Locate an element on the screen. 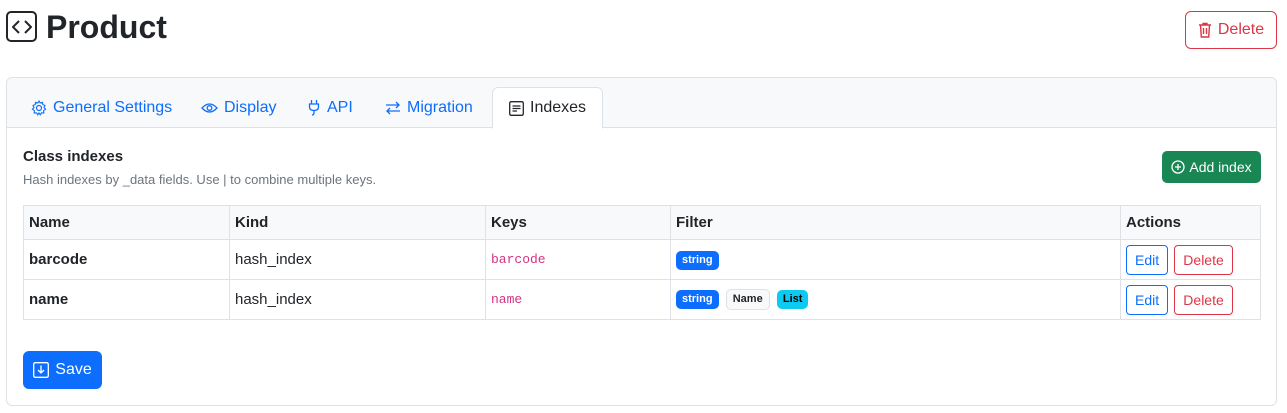 This screenshot has height=413, width=1287. trash-icon is located at coordinates (1205, 30).